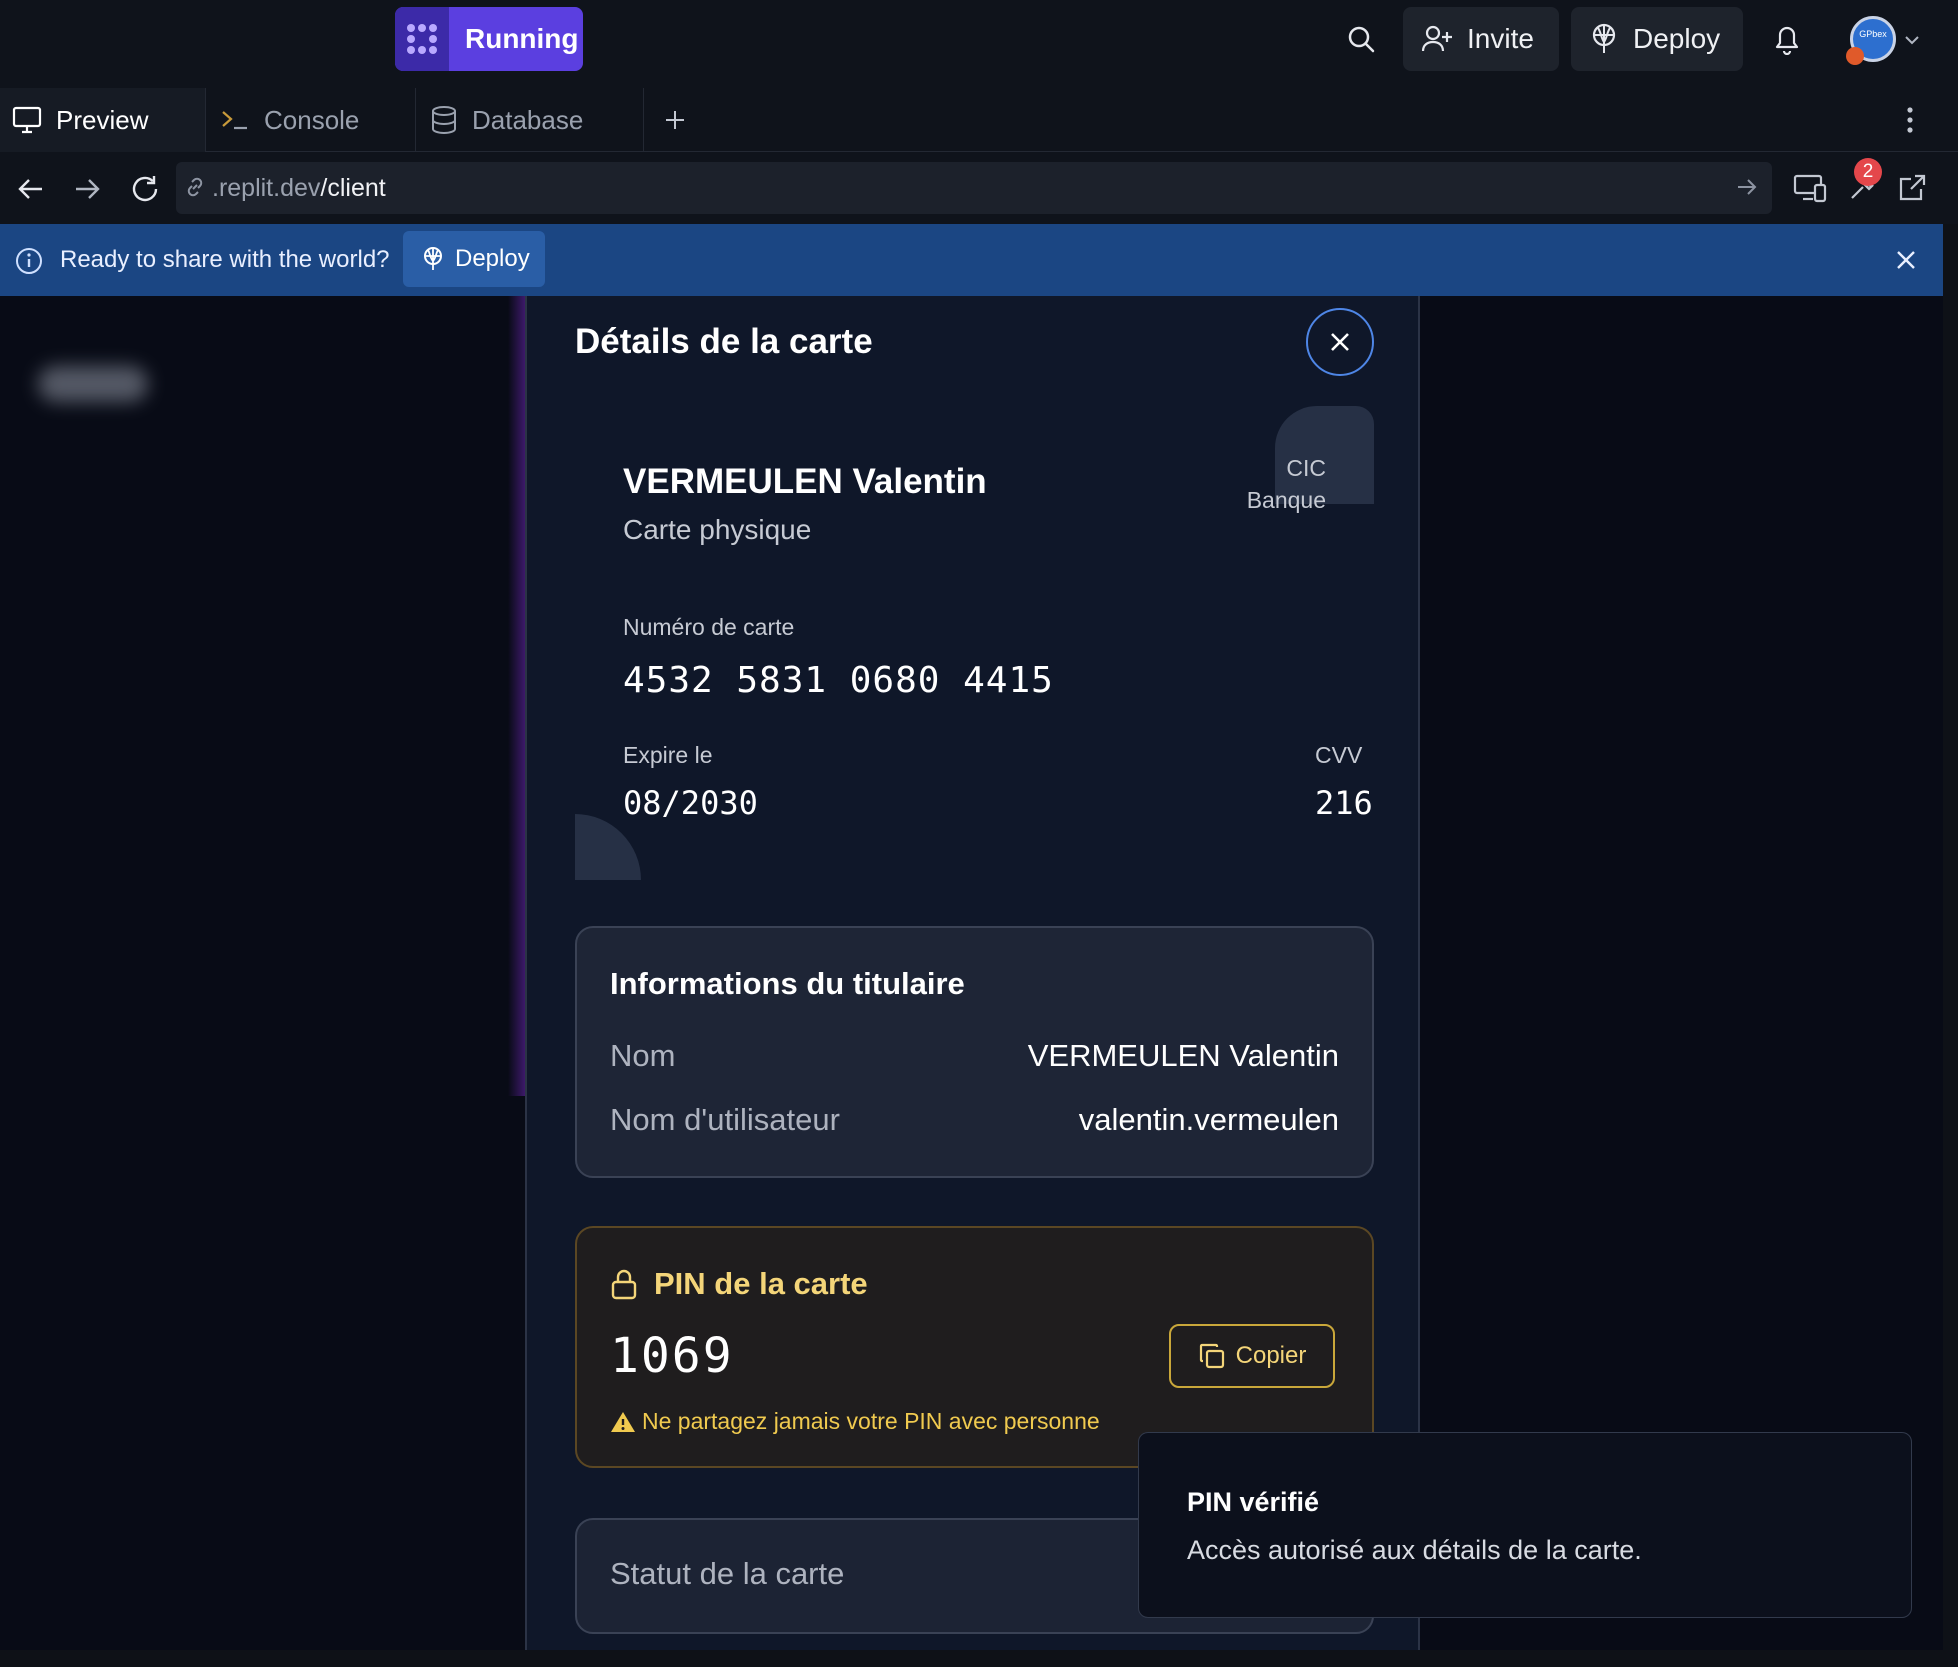  I want to click on modal-title: Détails de la carte, so click(724, 341).